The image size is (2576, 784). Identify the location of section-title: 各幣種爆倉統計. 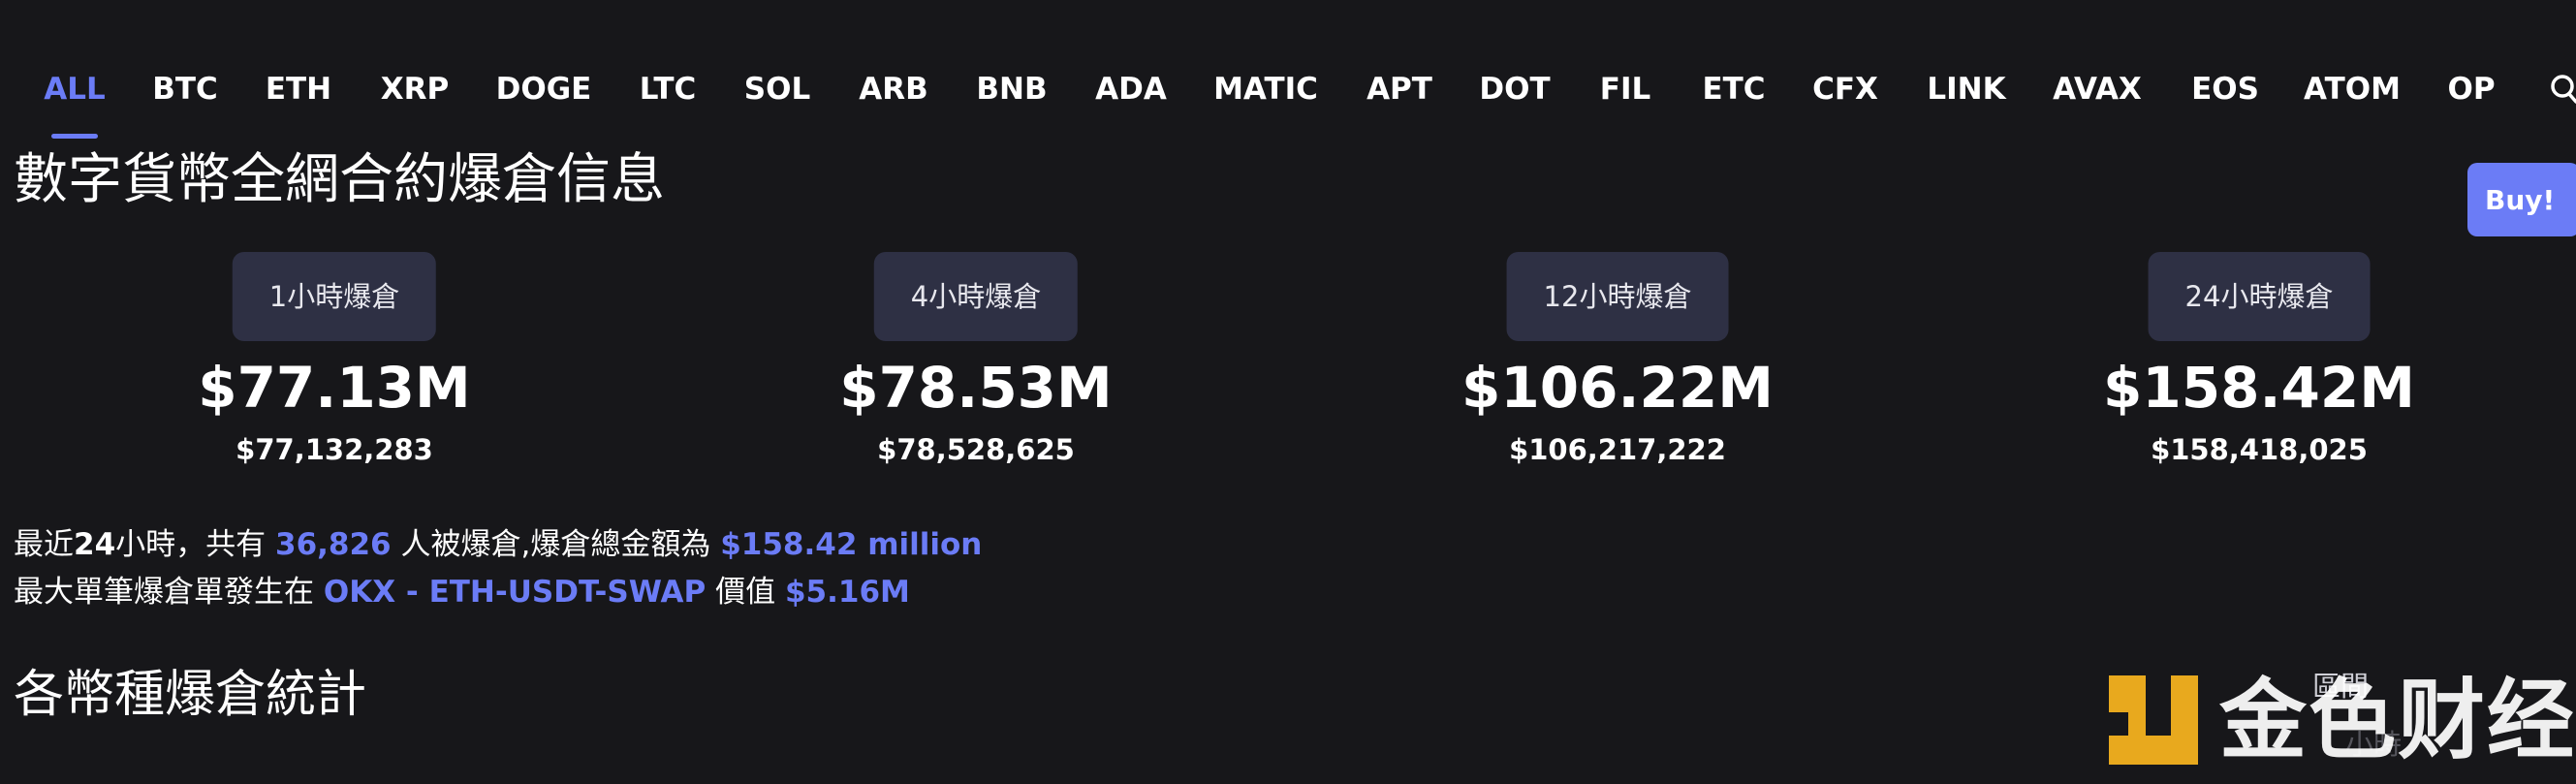
(190, 695).